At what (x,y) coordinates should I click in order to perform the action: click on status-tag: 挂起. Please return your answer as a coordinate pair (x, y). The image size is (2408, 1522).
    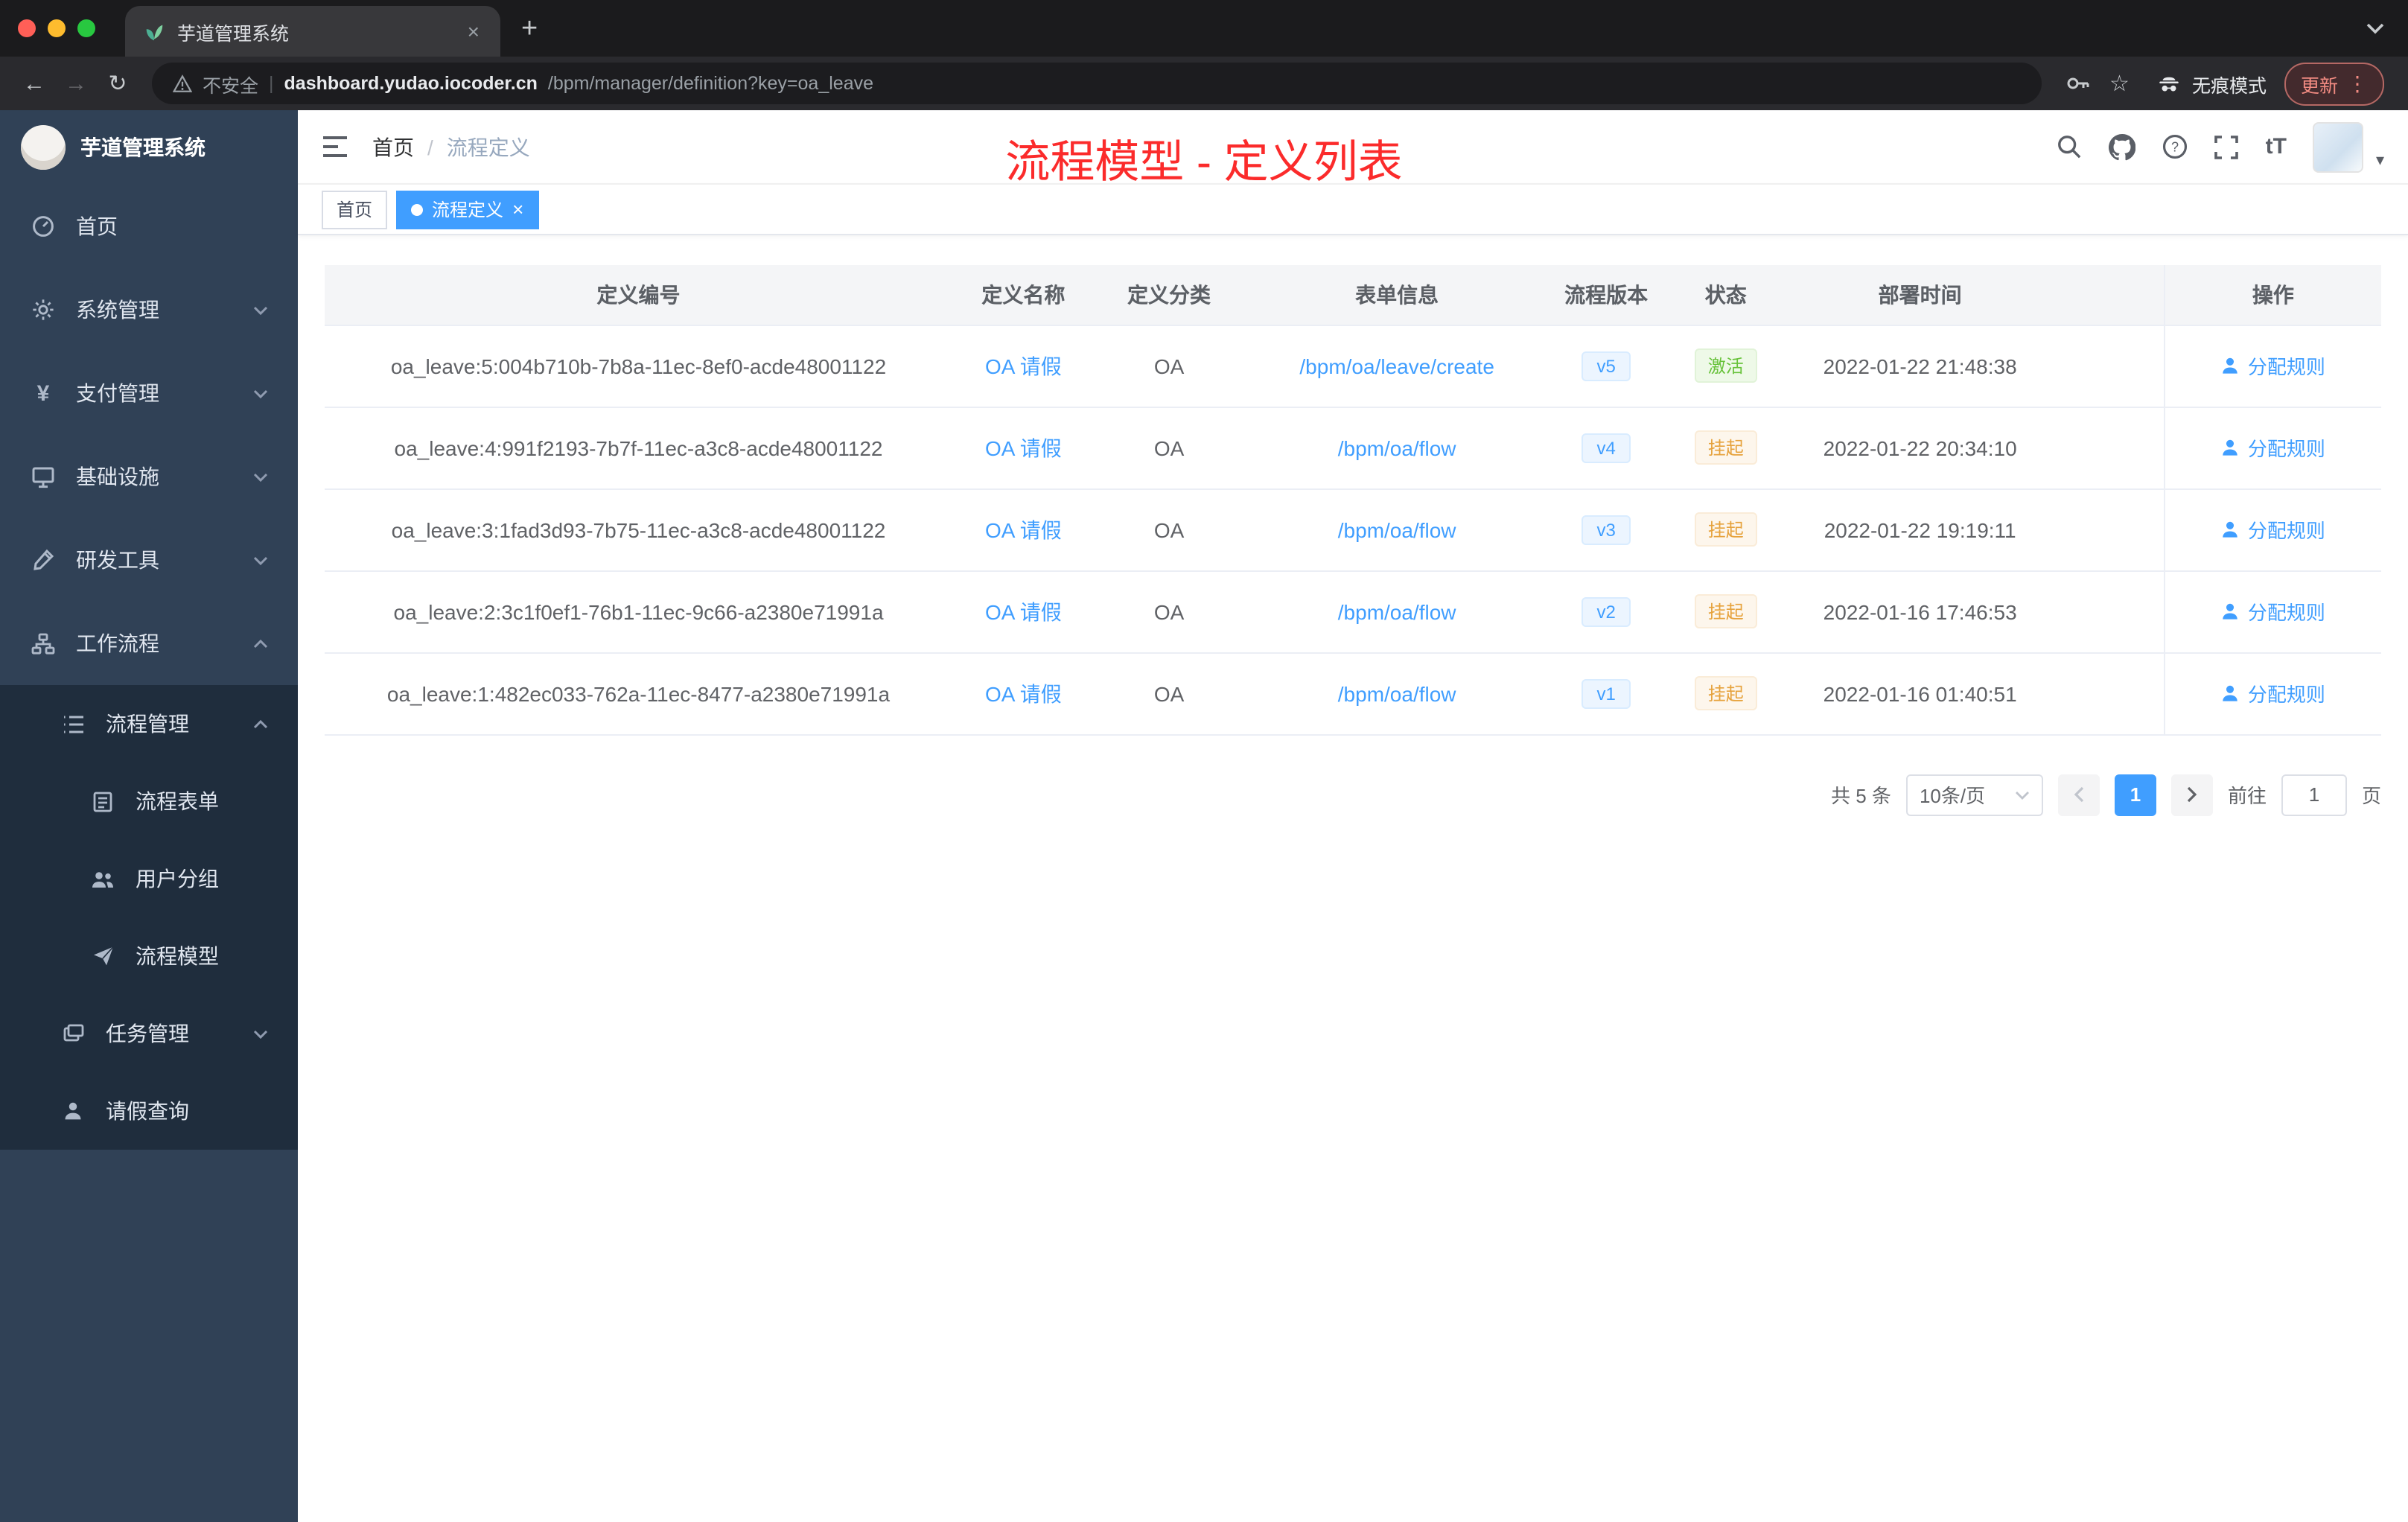
    Looking at the image, I should click on (1725, 611).